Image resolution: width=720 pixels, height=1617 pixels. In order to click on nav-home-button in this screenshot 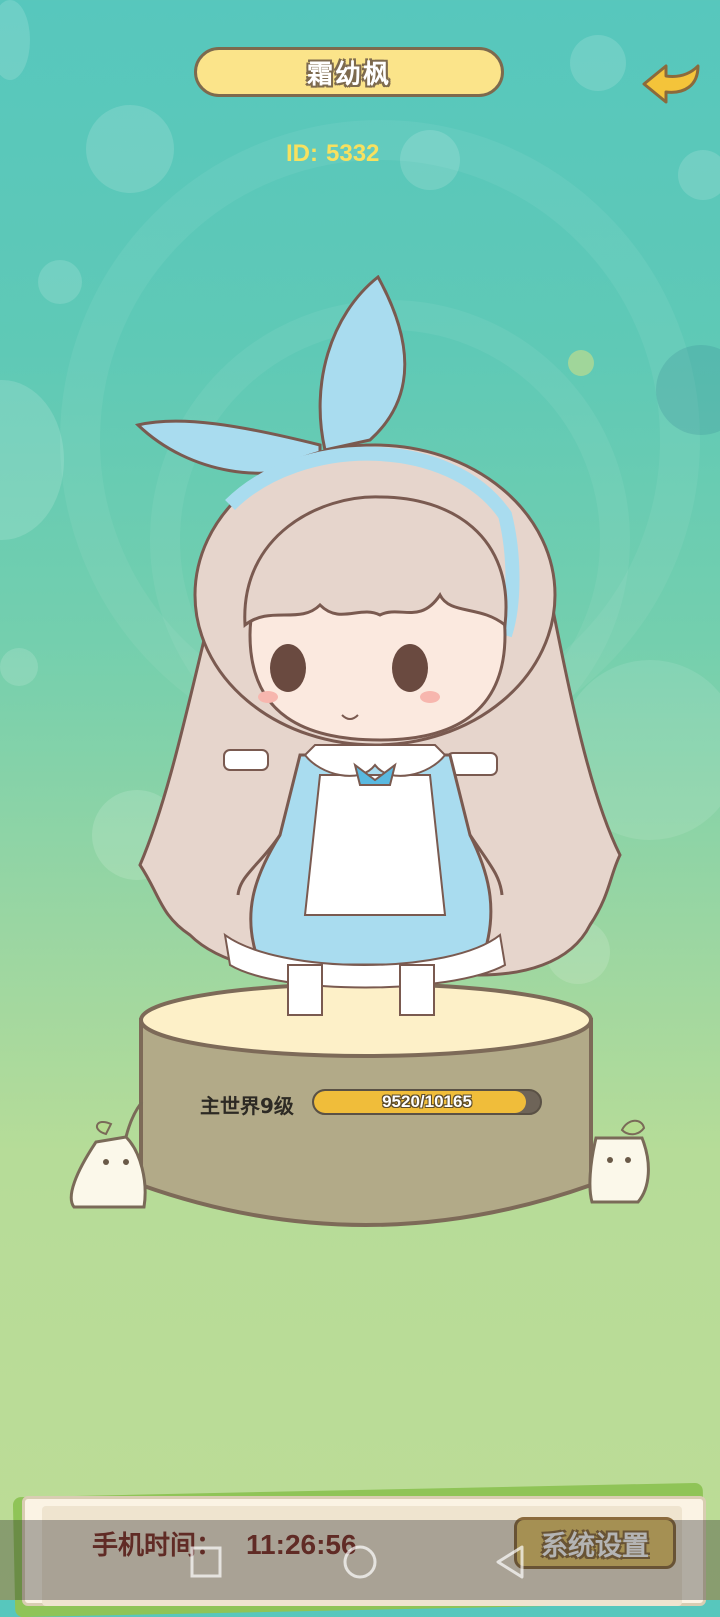, I will do `click(360, 1562)`.